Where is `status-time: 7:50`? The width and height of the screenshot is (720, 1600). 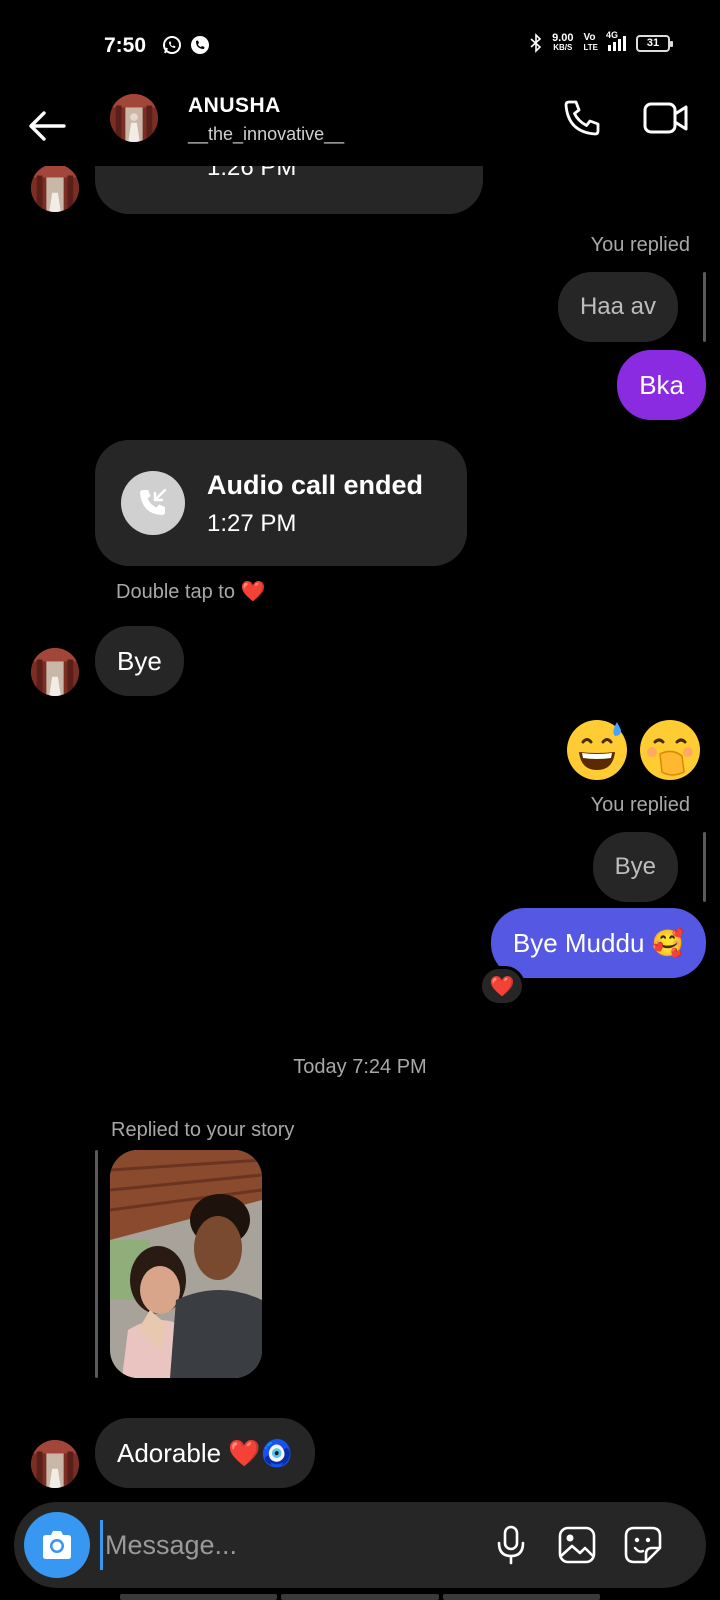 status-time: 7:50 is located at coordinates (125, 45).